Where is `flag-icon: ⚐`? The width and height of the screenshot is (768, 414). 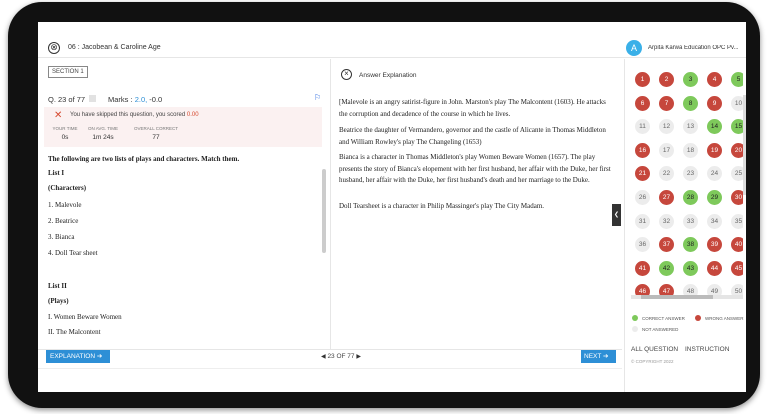
flag-icon: ⚐ is located at coordinates (317, 97).